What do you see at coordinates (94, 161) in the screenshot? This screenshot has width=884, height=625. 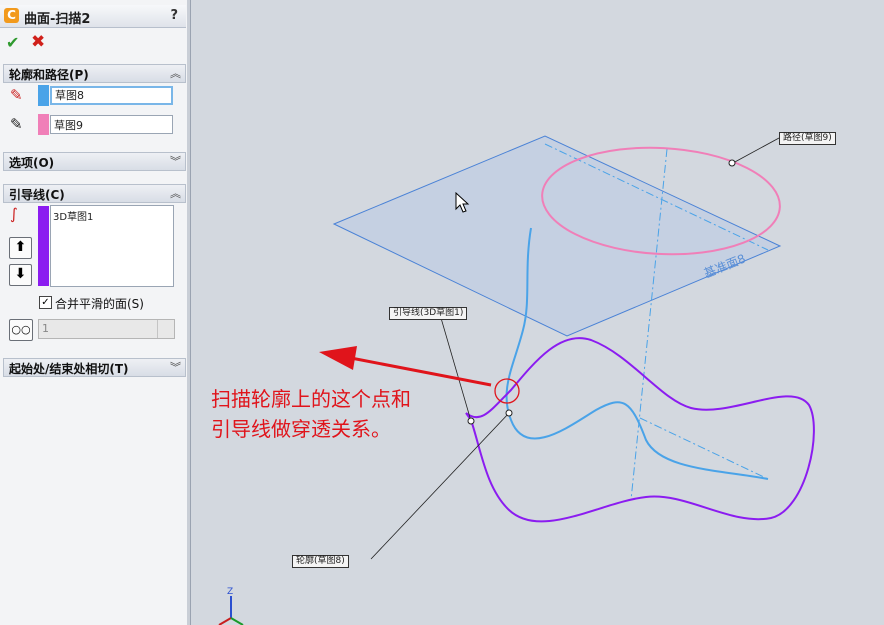 I see `group-options-header: 选项(O) ︾` at bounding box center [94, 161].